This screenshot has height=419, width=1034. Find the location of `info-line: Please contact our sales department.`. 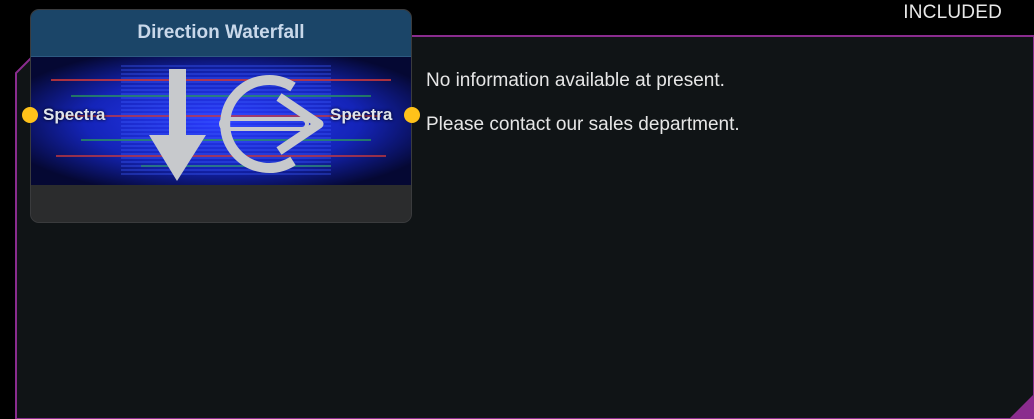

info-line: Please contact our sales department. is located at coordinates (583, 124).